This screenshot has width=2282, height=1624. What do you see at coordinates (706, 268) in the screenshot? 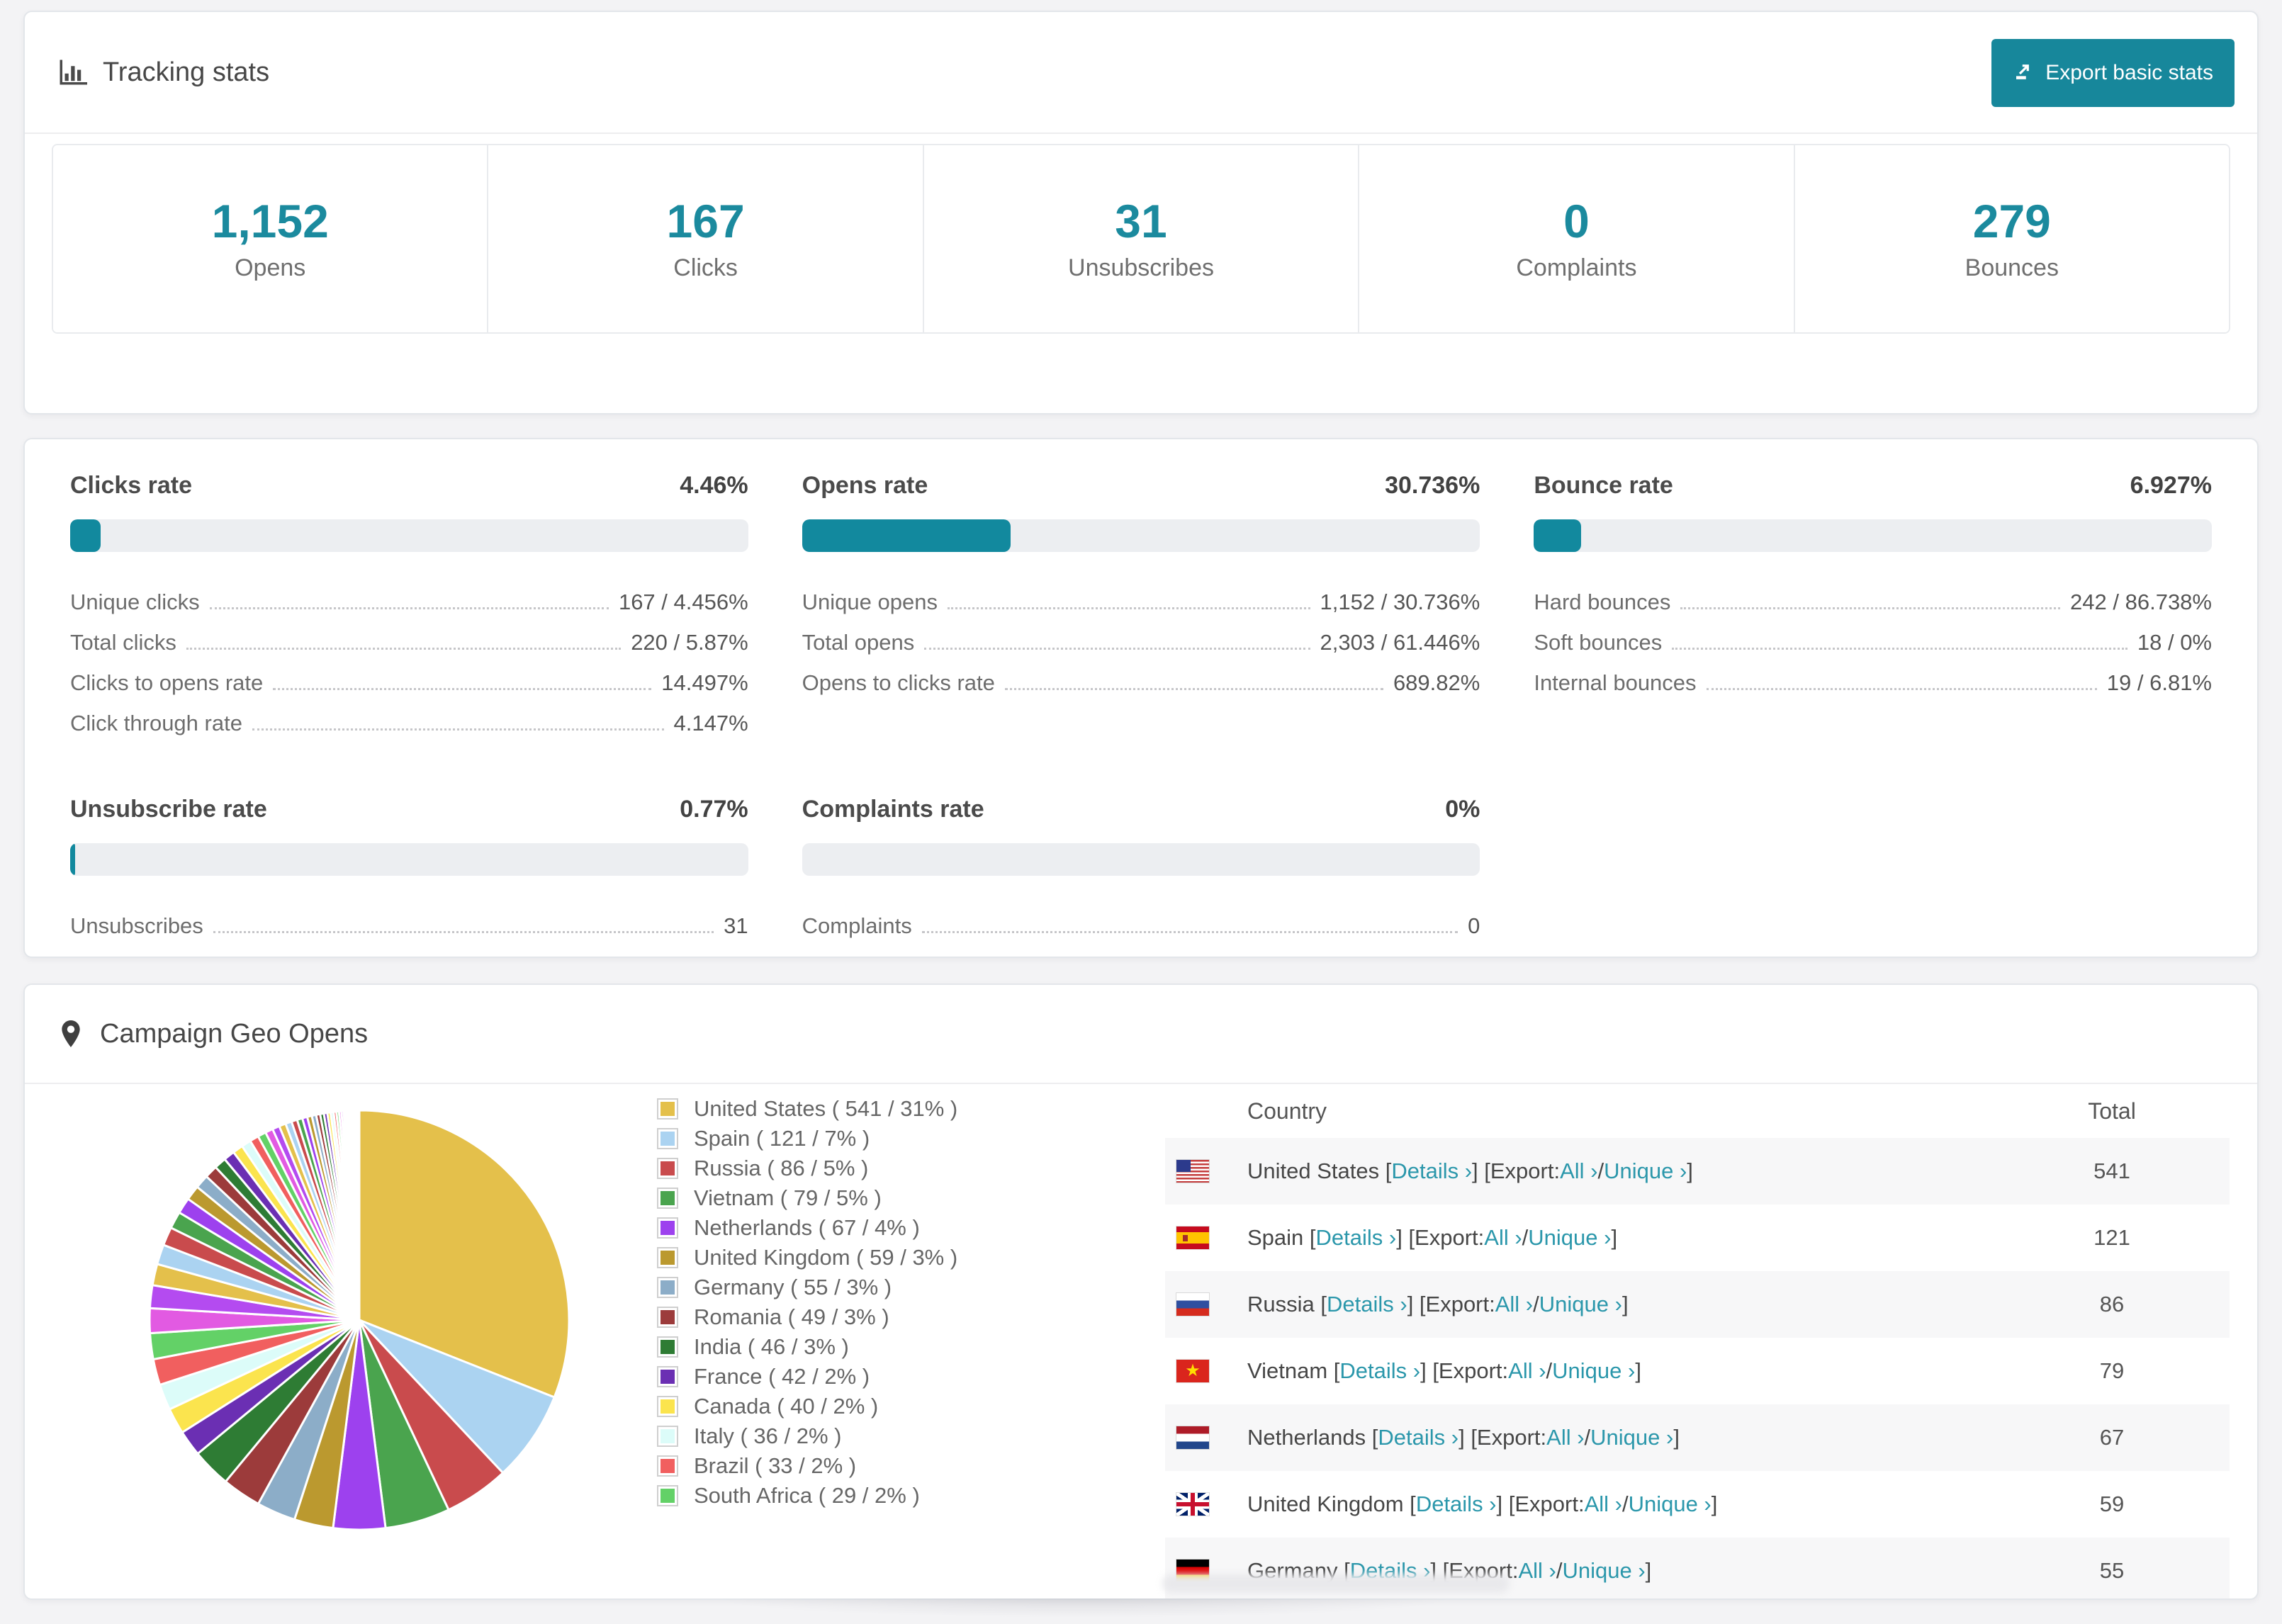
I see `stat-label: Clicks` at bounding box center [706, 268].